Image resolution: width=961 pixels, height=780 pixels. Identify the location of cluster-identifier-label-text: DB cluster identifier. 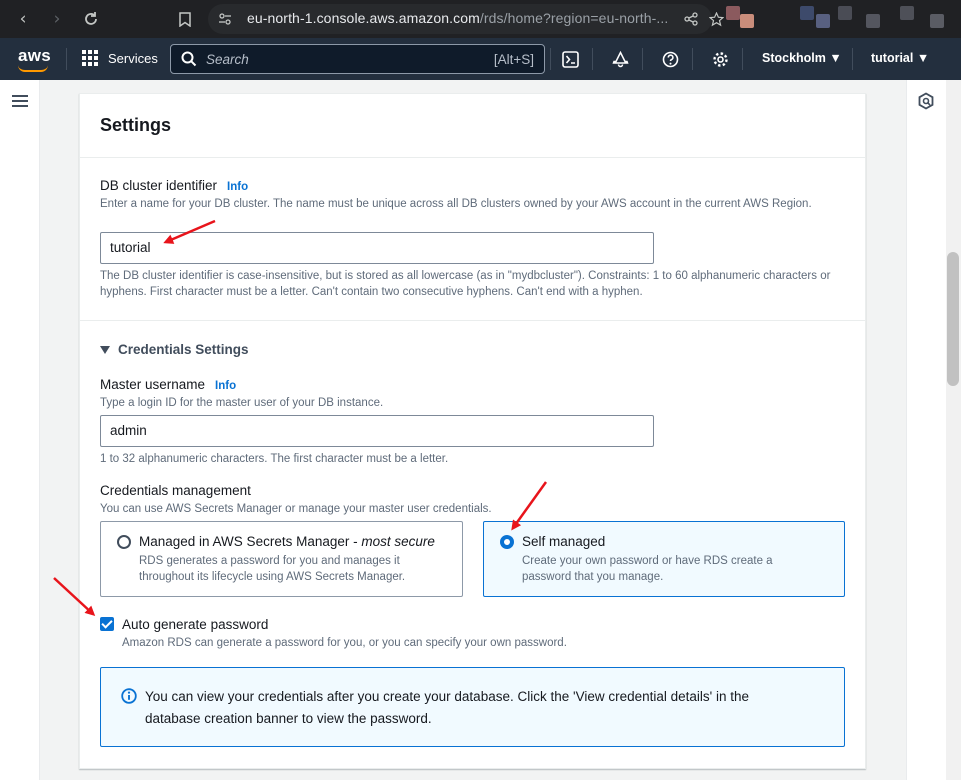
(158, 185).